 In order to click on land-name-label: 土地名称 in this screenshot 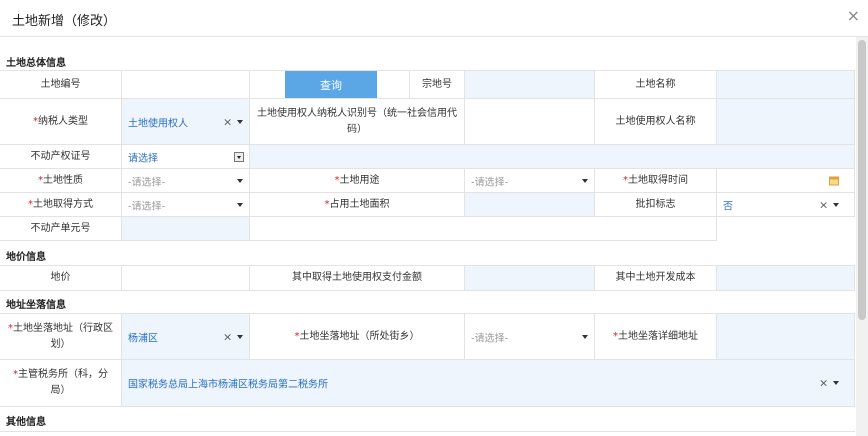, I will do `click(656, 84)`.